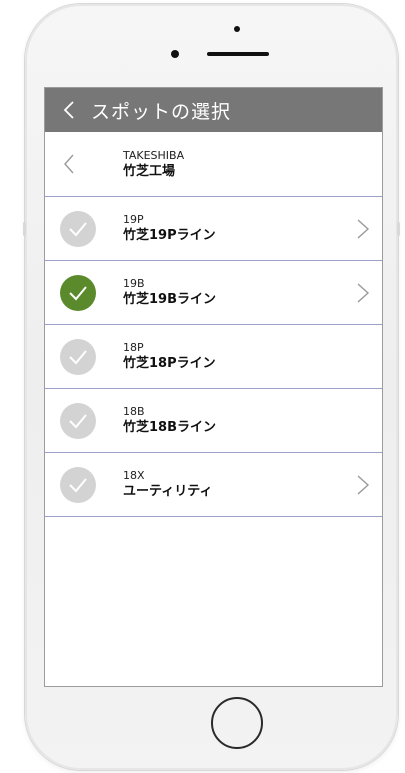  I want to click on page-title: スポットの選択, so click(161, 111).